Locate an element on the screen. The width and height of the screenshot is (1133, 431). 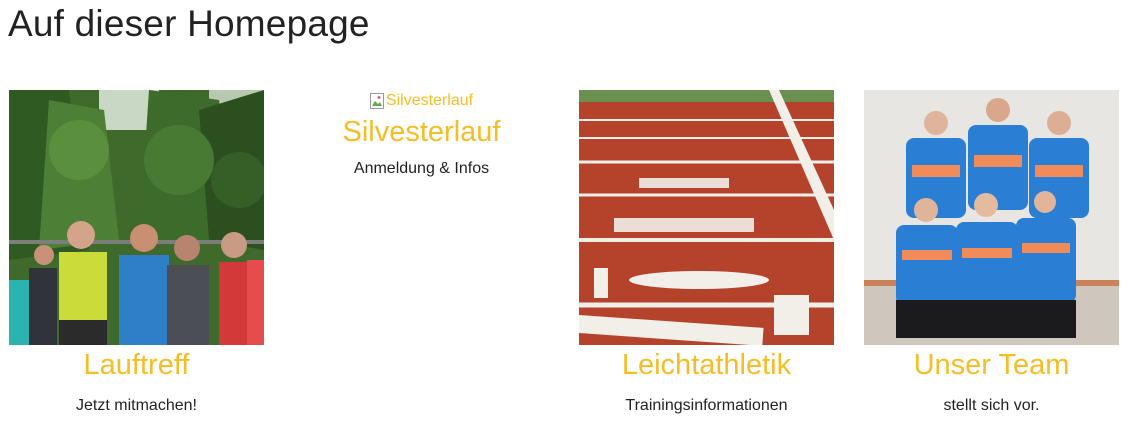
card-silvesterlauf-title: Silvesterlauf is located at coordinates (421, 132).